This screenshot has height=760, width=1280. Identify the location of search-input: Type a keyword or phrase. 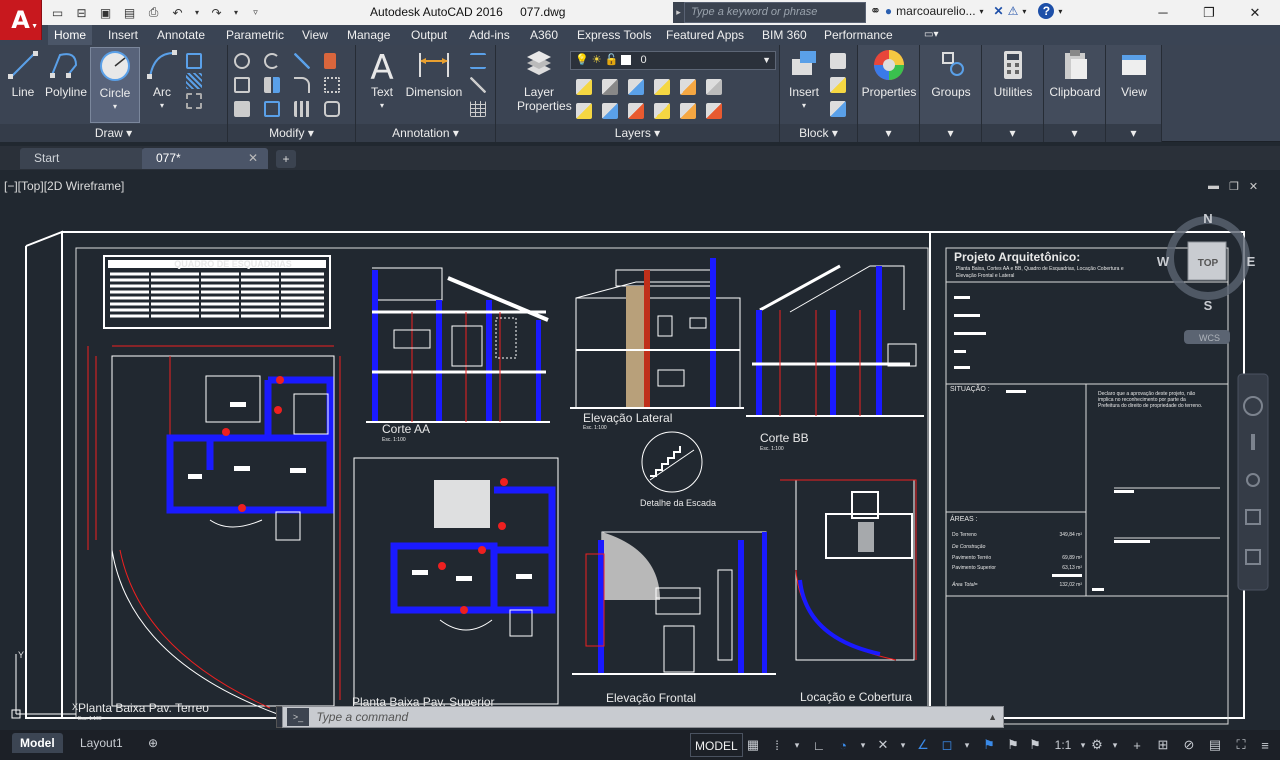
(775, 12).